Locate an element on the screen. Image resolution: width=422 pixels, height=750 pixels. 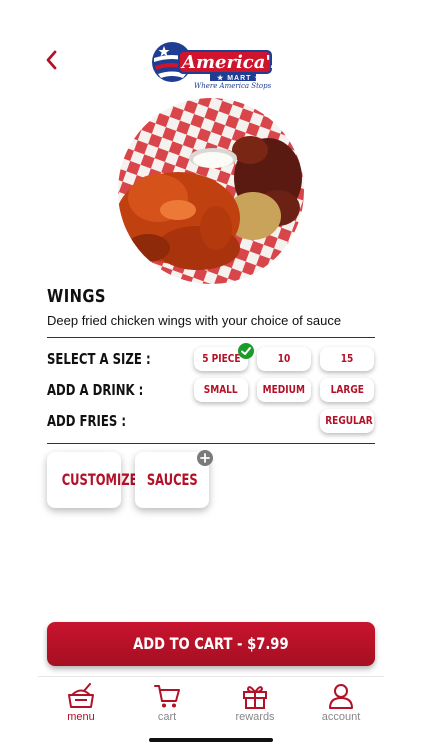
product-title: WINGS is located at coordinates (76, 296).